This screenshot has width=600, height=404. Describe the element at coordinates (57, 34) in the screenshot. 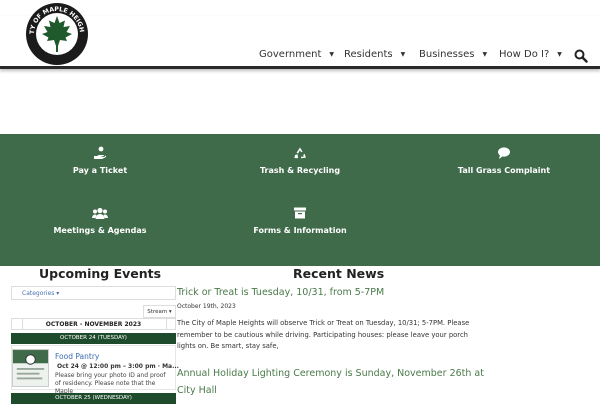

I see `city-logo: CITY OF MAPLE HEIGHTS` at that location.